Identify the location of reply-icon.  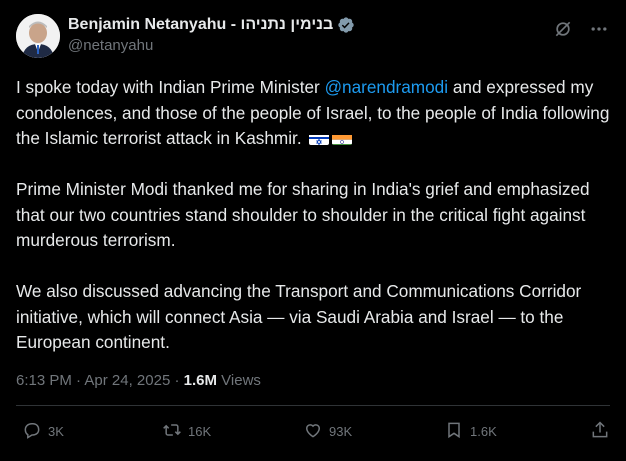
(32, 431).